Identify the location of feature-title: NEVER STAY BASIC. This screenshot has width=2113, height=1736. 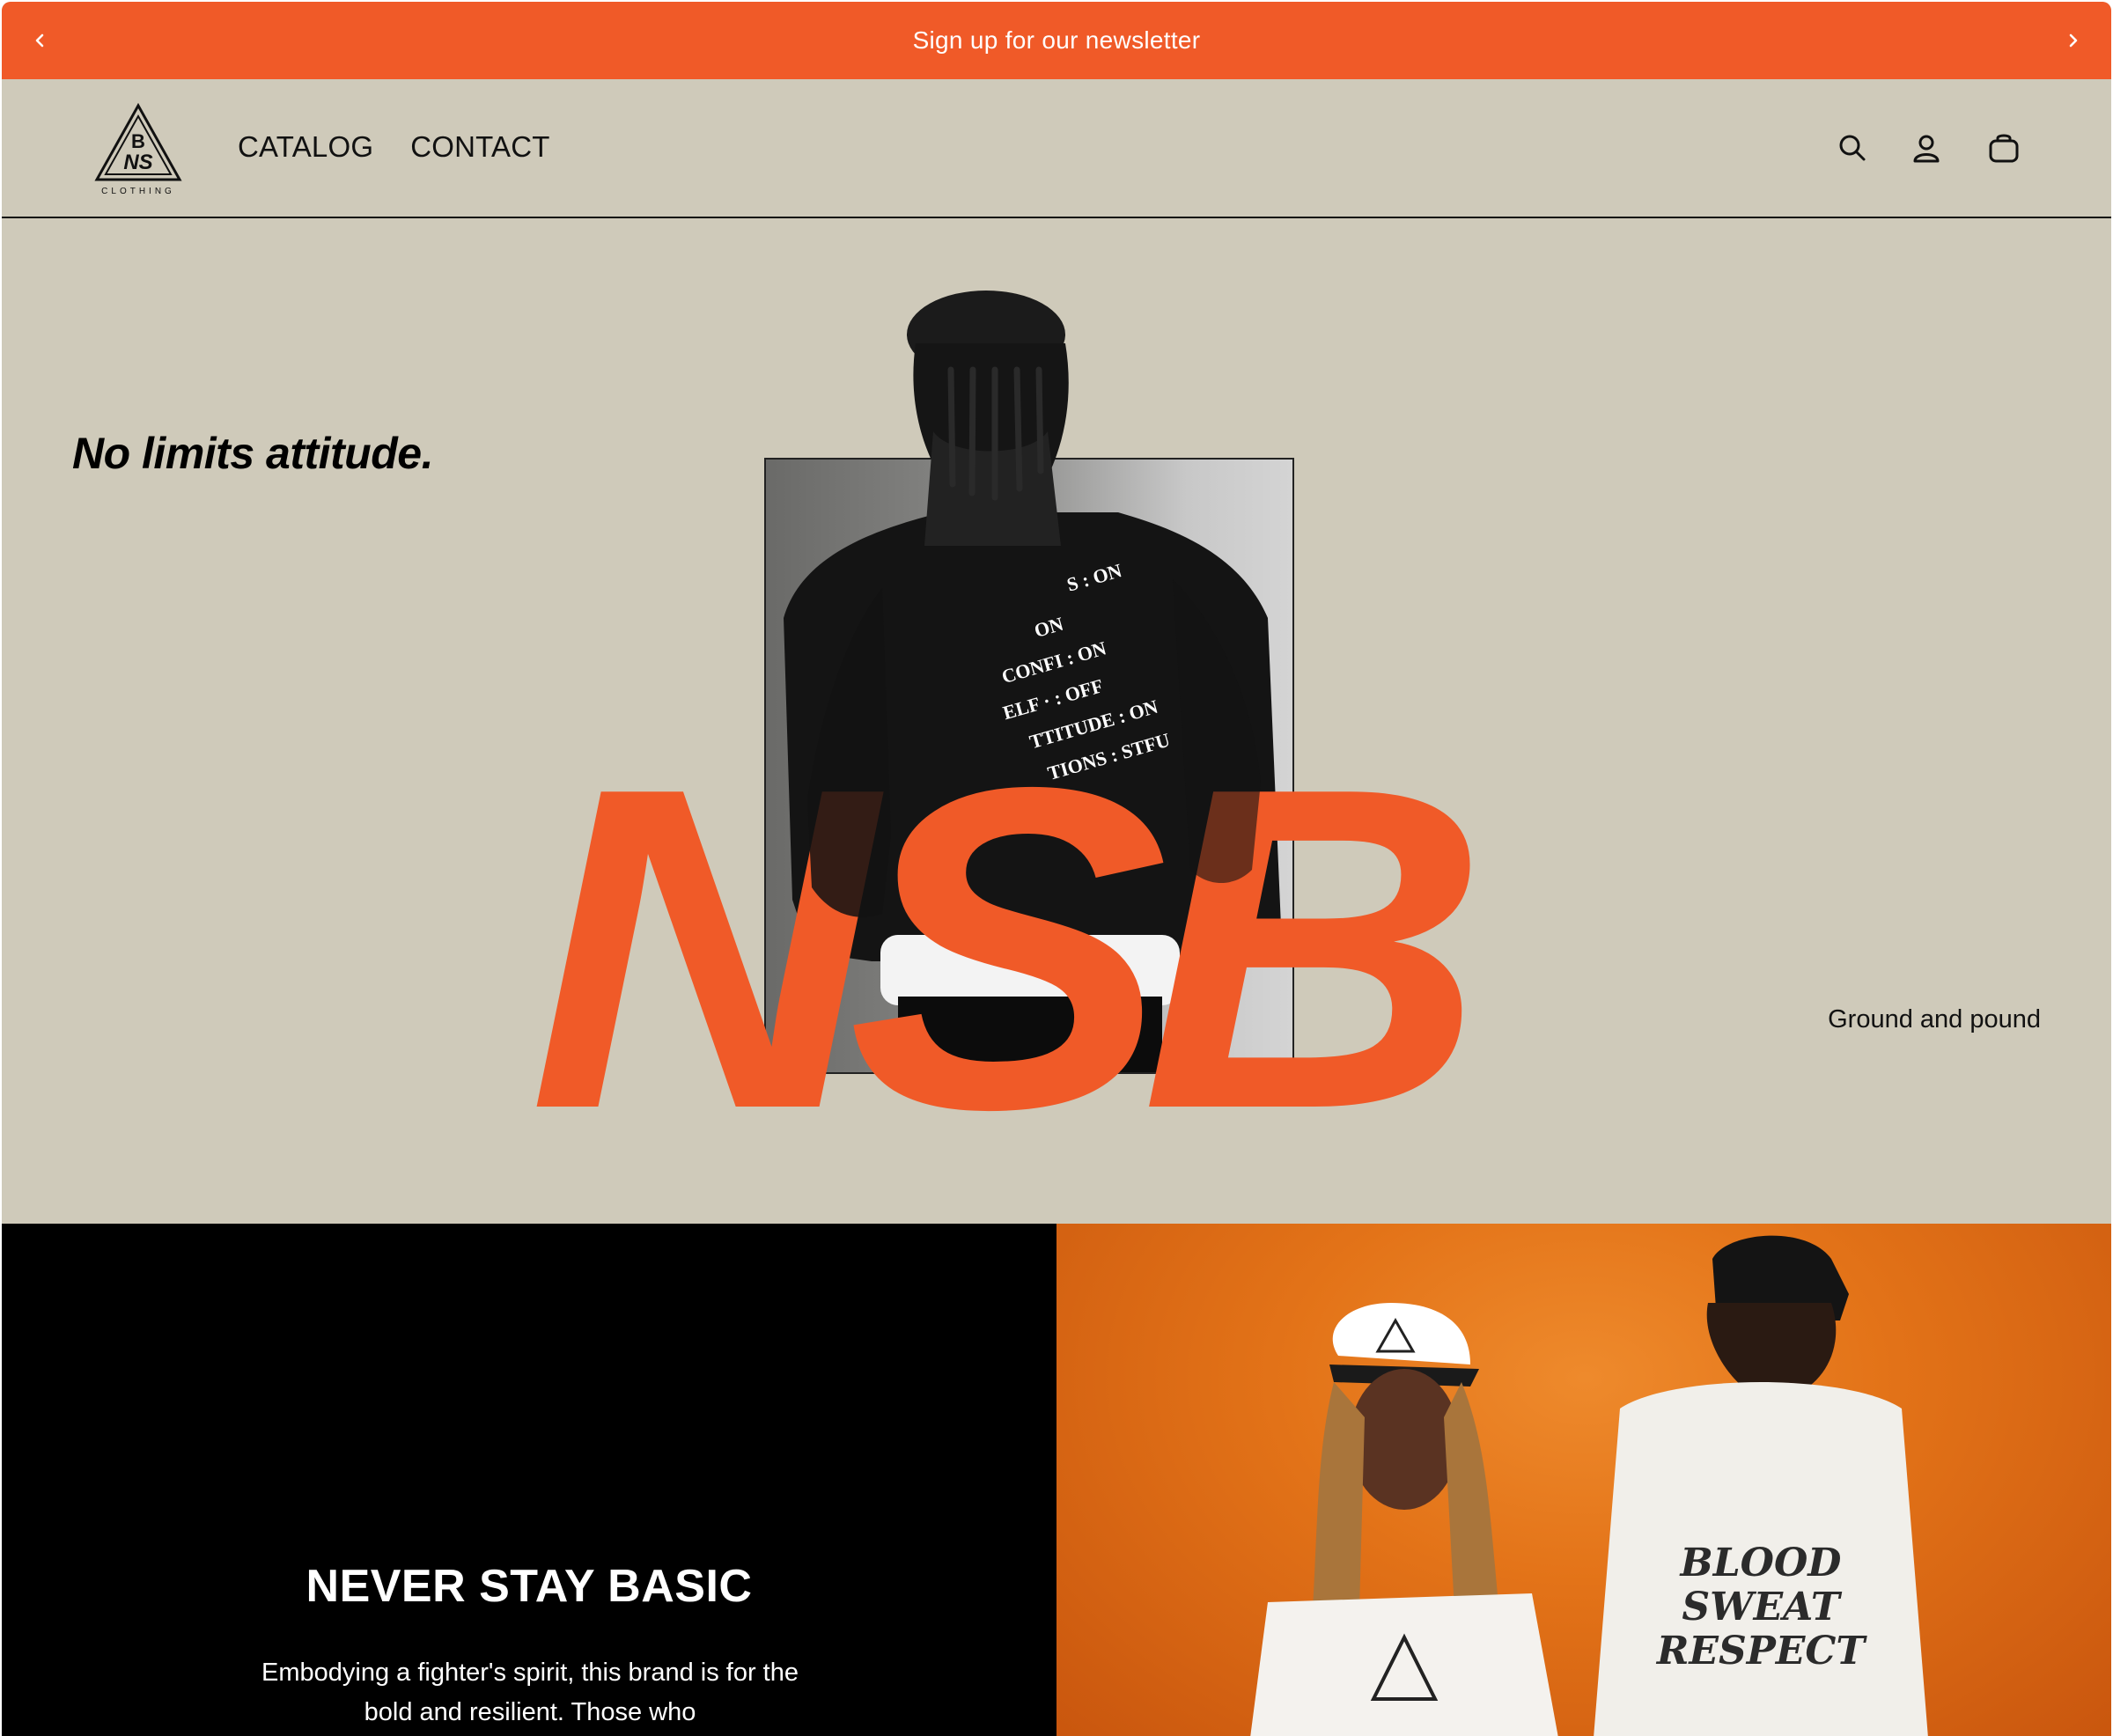
(529, 1586).